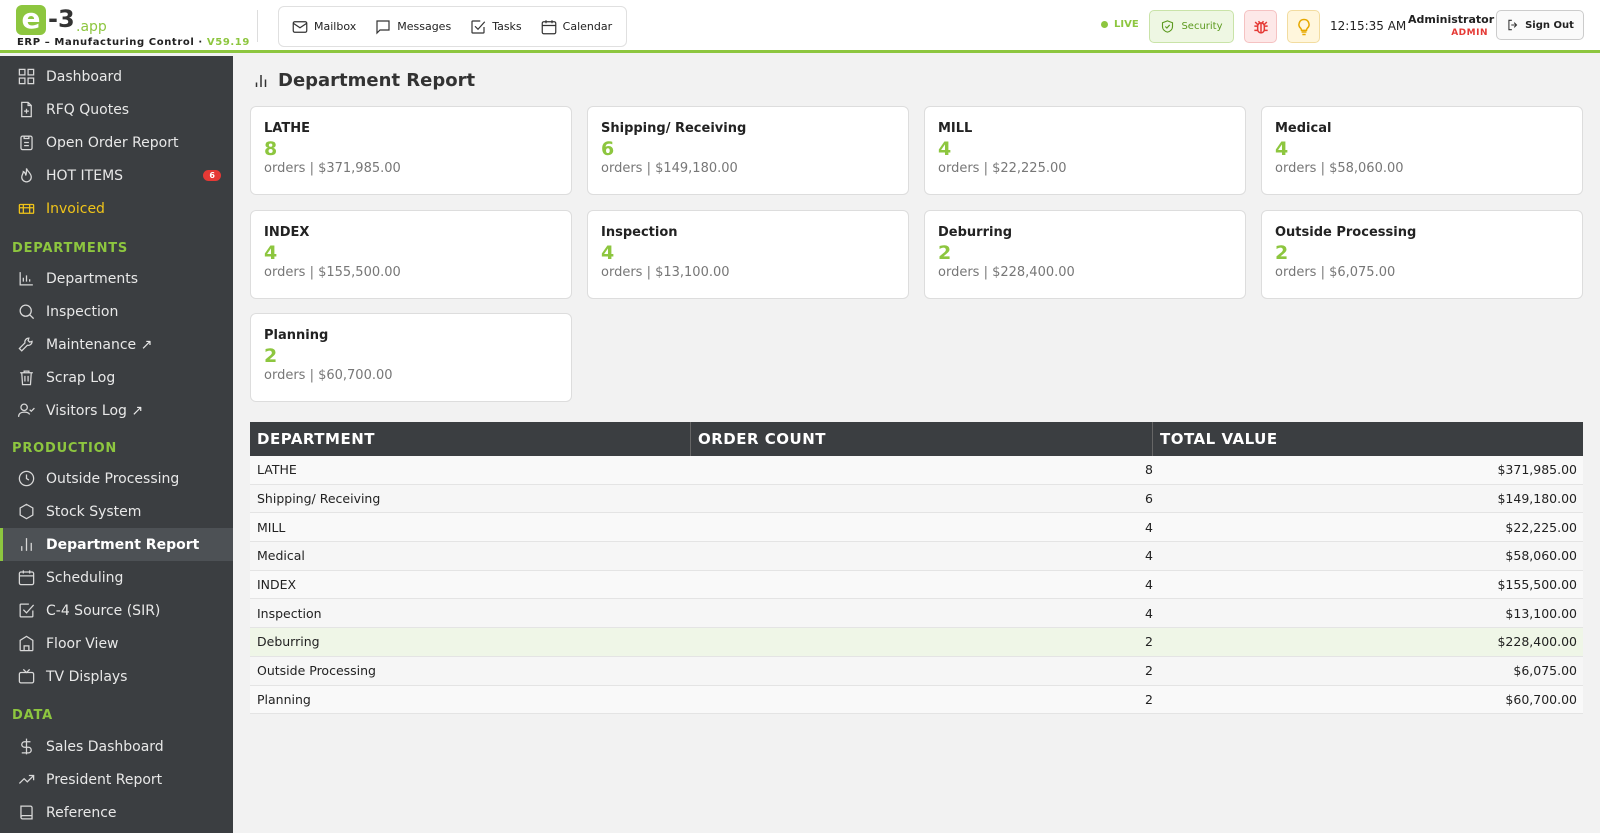 The width and height of the screenshot is (1600, 833). Describe the element at coordinates (65, 448) in the screenshot. I see `section-production: PRODUCTION` at that location.